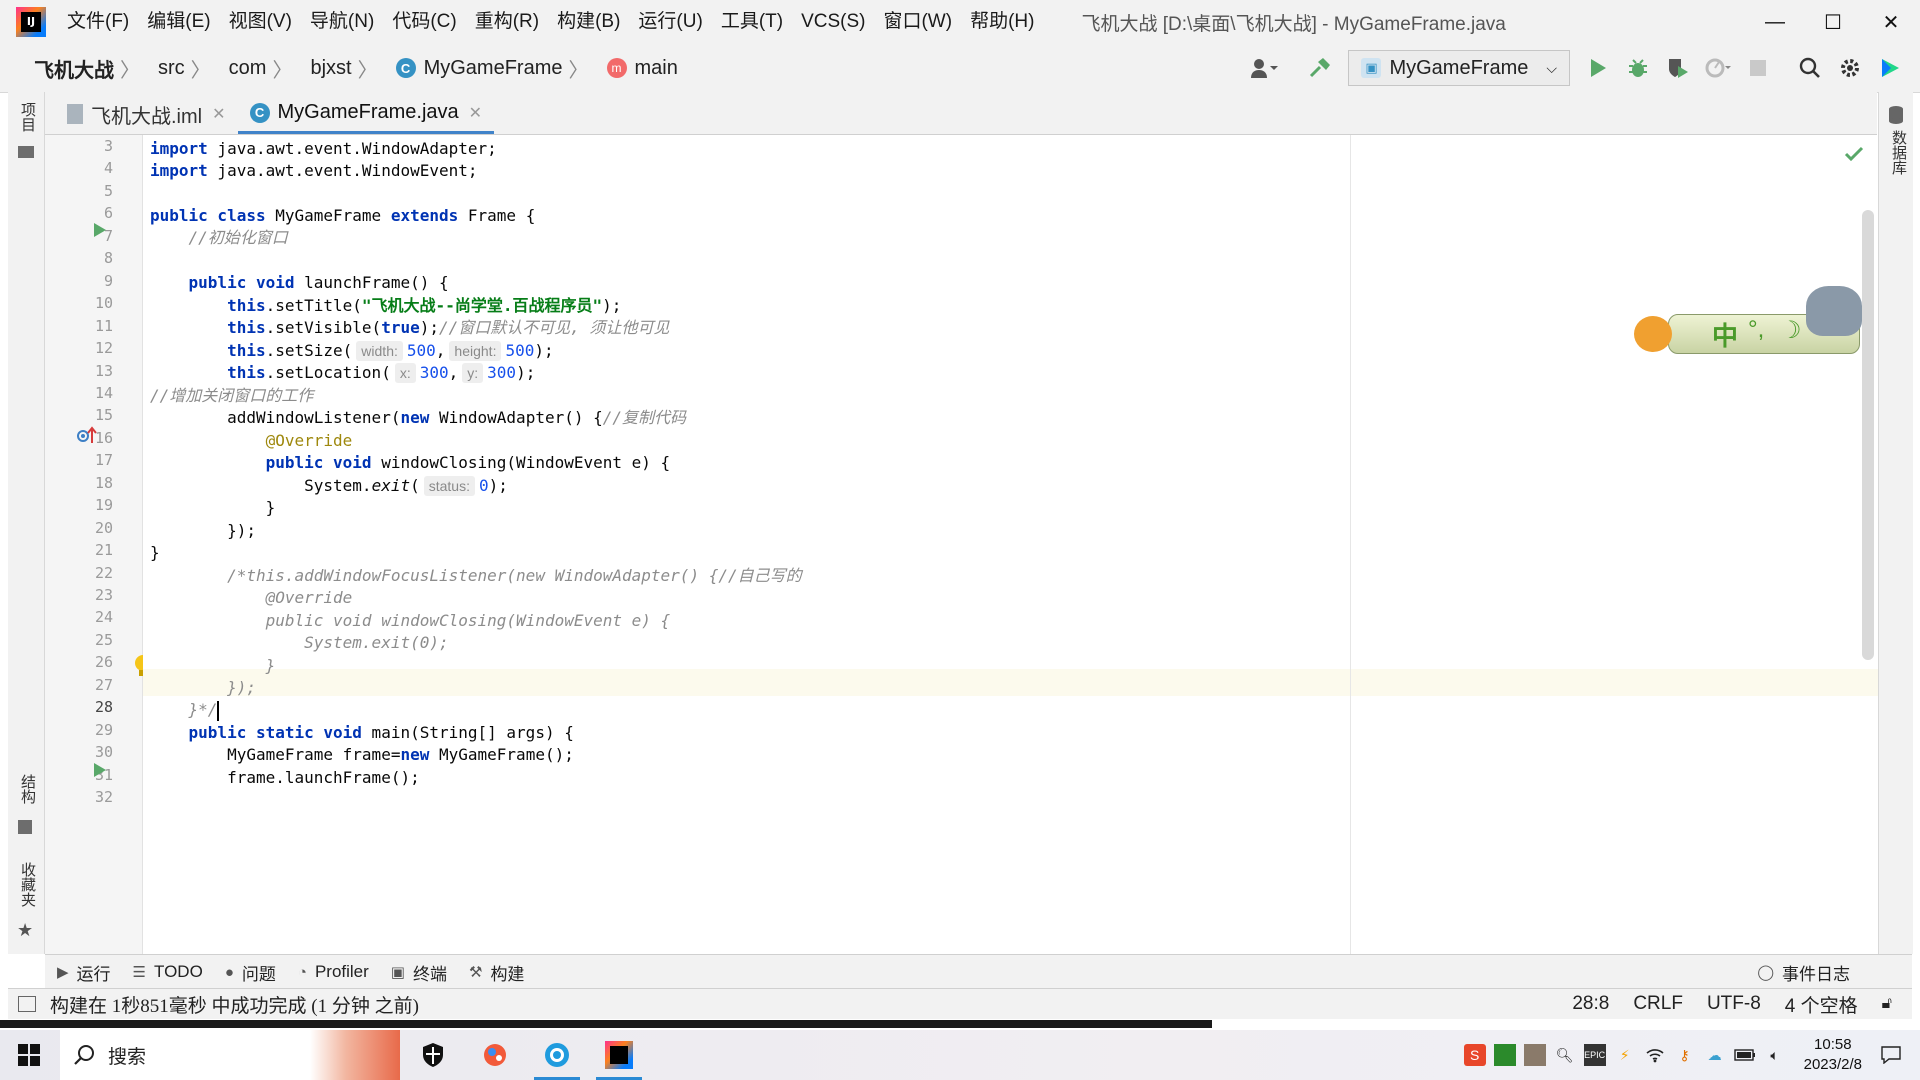 Image resolution: width=1920 pixels, height=1080 pixels. Describe the element at coordinates (1655, 1055) in the screenshot. I see `wifi-icon` at that location.